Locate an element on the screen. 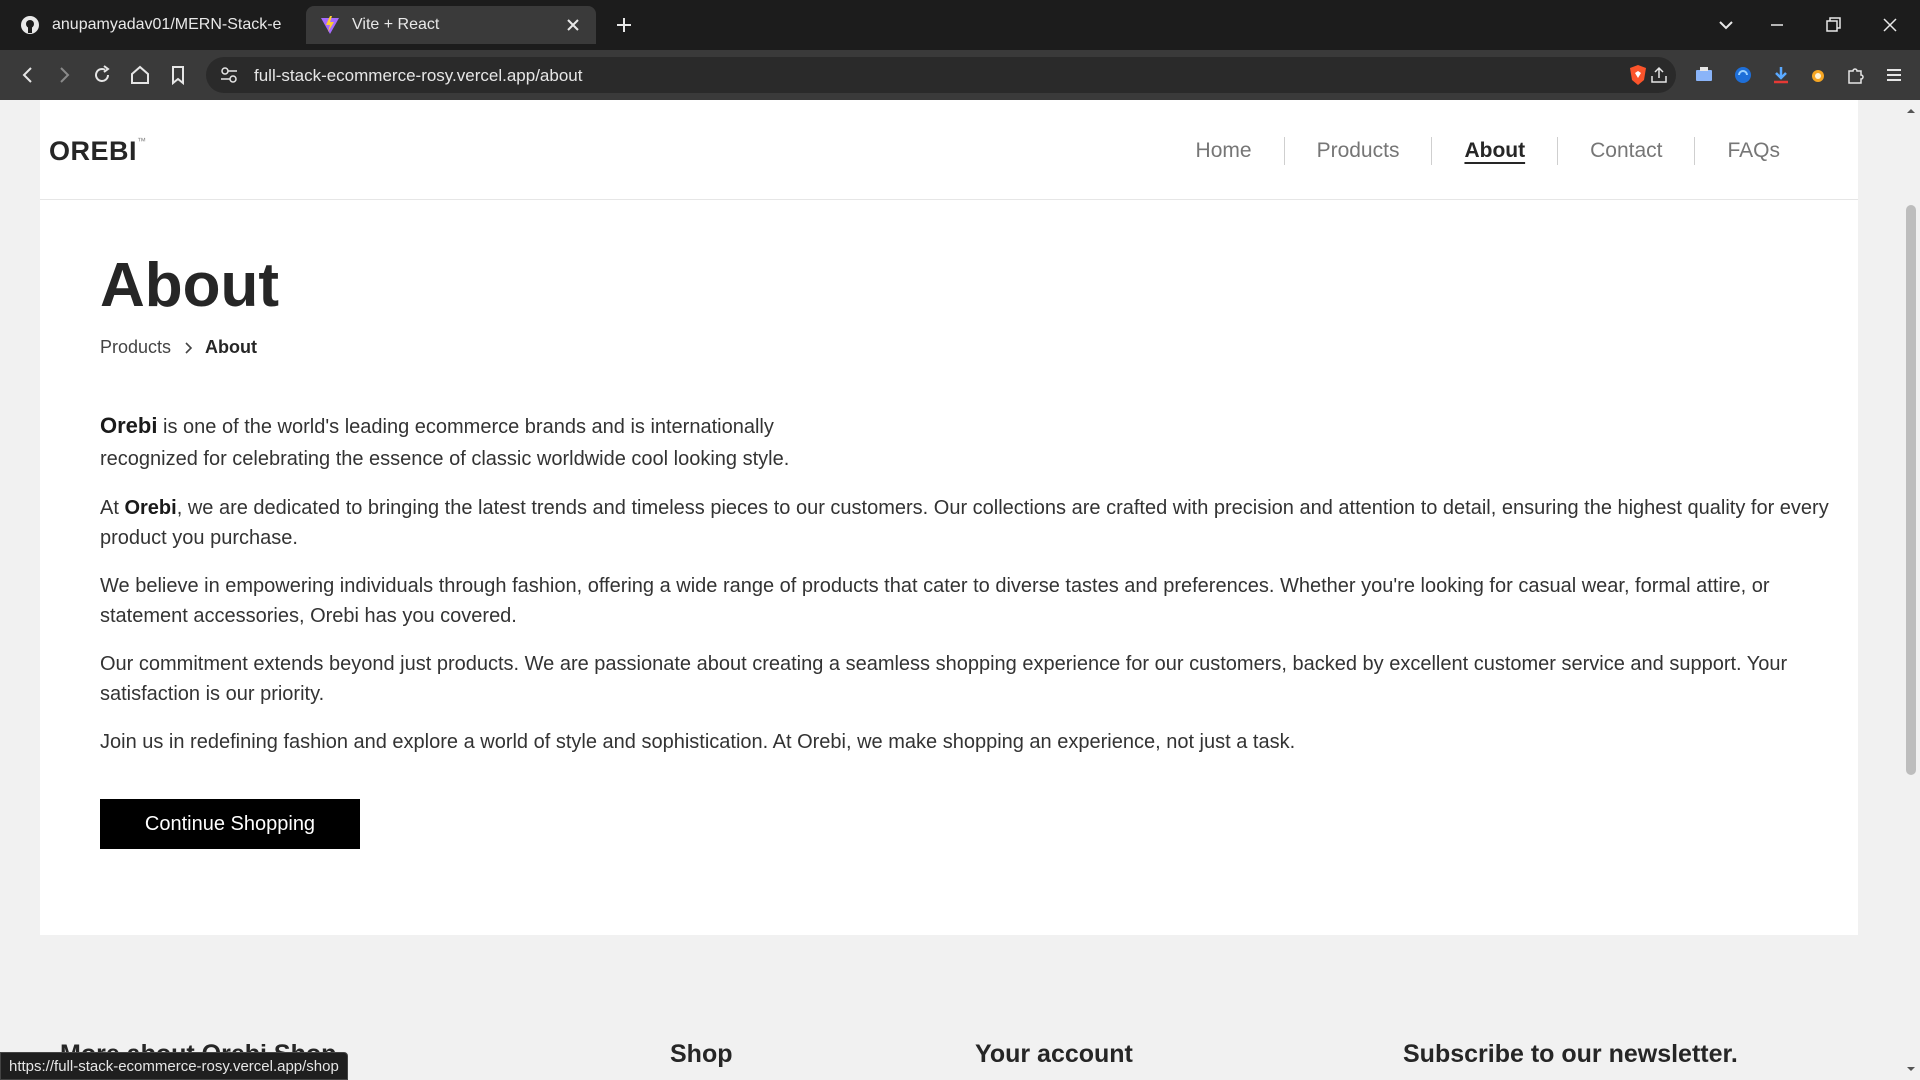  vite-icon is located at coordinates (330, 25).